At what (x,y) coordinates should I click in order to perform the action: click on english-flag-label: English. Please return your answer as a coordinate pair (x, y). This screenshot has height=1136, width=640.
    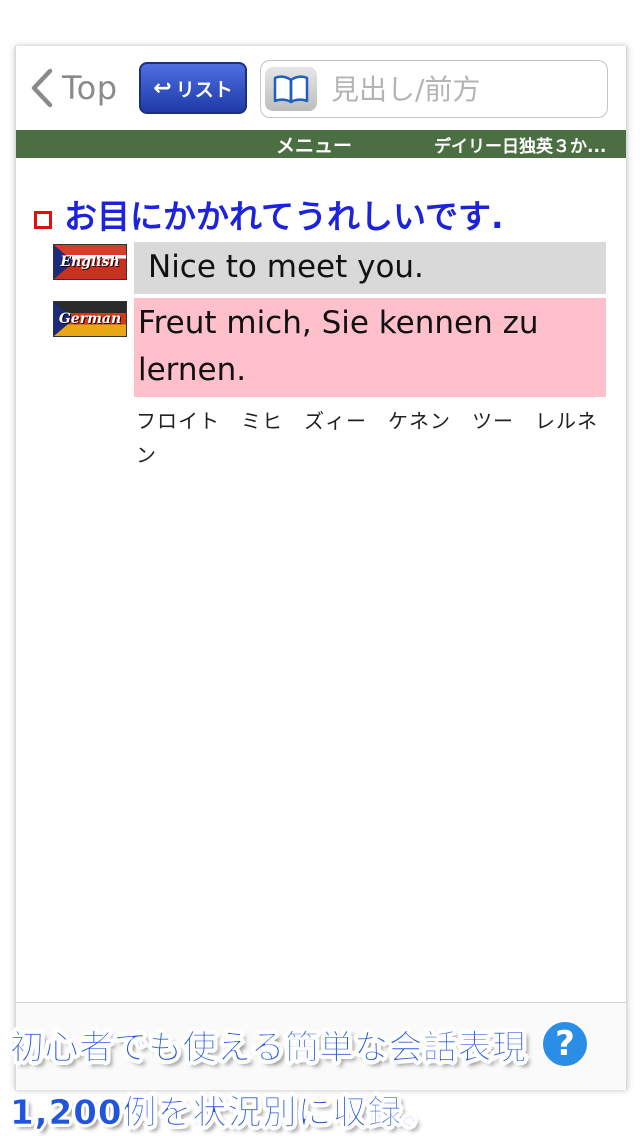
    Looking at the image, I should click on (90, 262).